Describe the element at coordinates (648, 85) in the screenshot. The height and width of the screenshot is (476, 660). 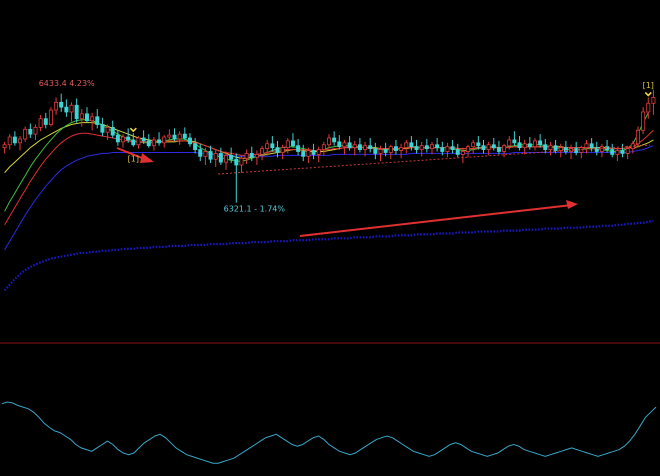
I see `annotation-label: [1]` at that location.